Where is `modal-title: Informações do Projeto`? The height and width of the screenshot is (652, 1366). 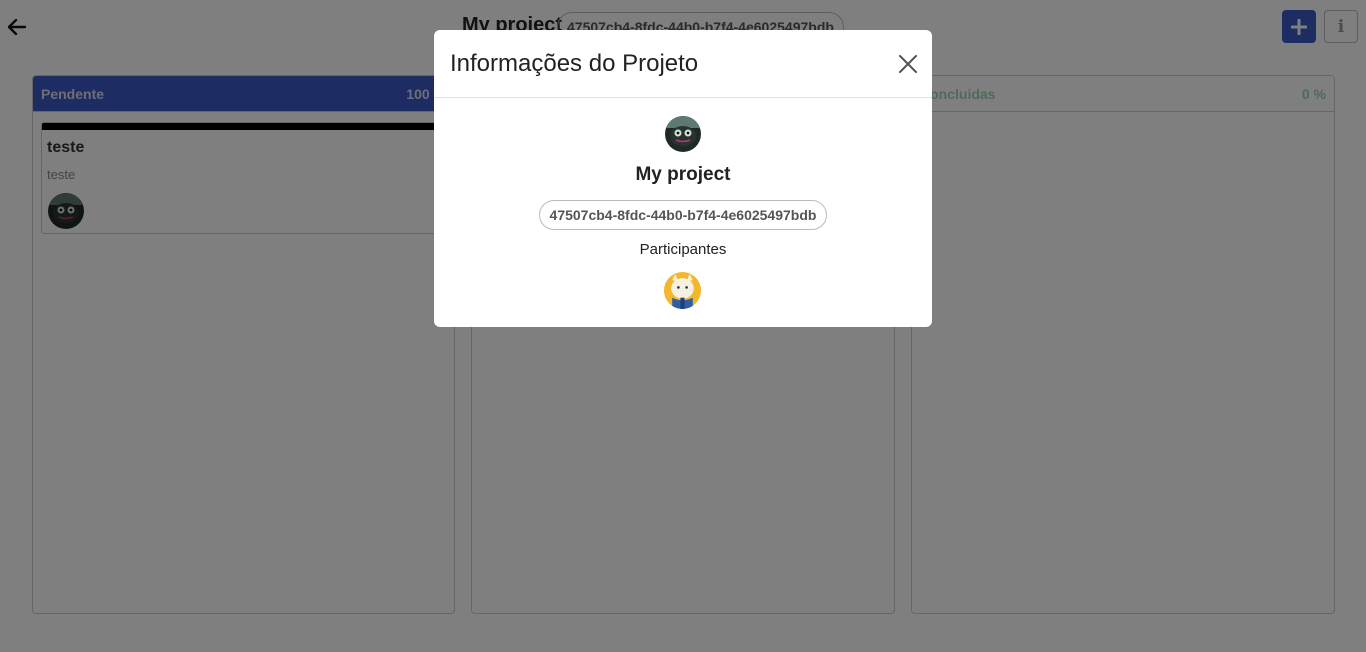 modal-title: Informações do Projeto is located at coordinates (574, 63).